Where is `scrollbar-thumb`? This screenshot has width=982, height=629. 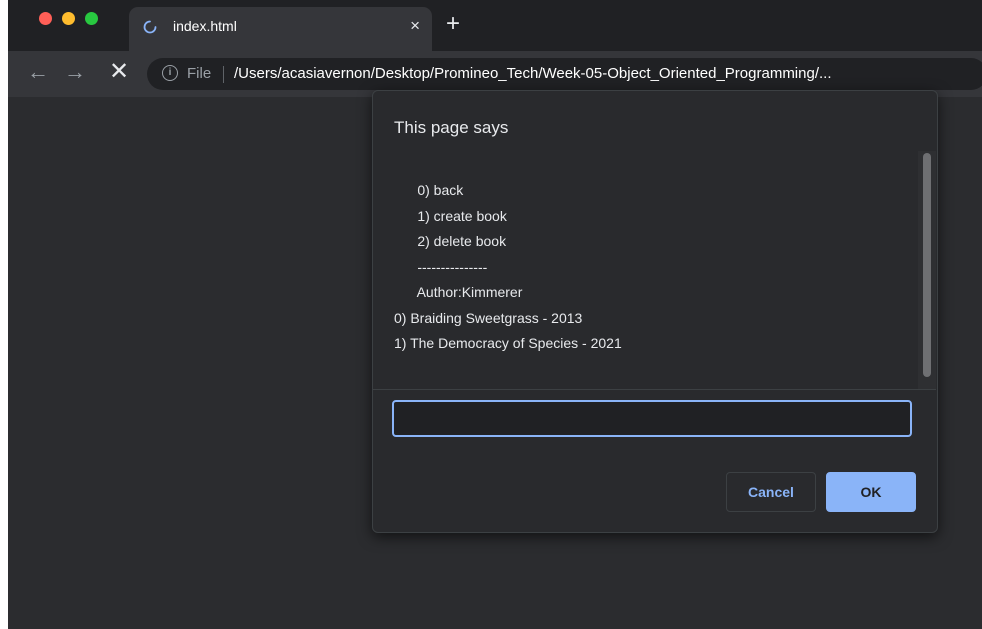
scrollbar-thumb is located at coordinates (927, 265).